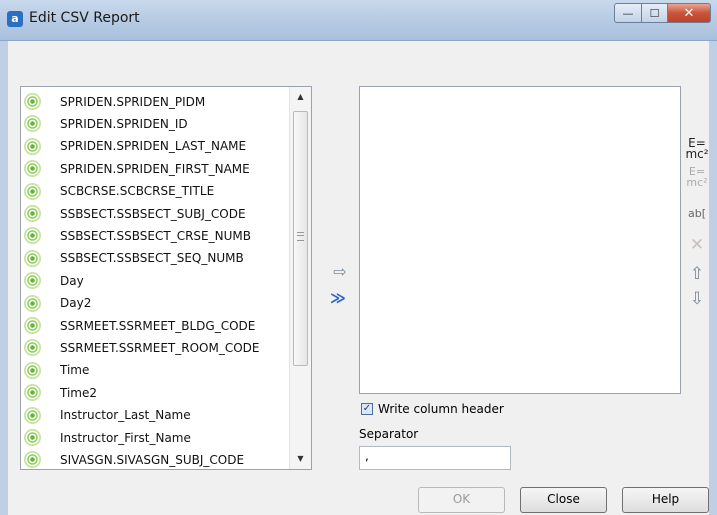 The height and width of the screenshot is (515, 717). What do you see at coordinates (152, 258) in the screenshot?
I see `field-label: SSBSECT.SSBSECT_SEQ_NUMB` at bounding box center [152, 258].